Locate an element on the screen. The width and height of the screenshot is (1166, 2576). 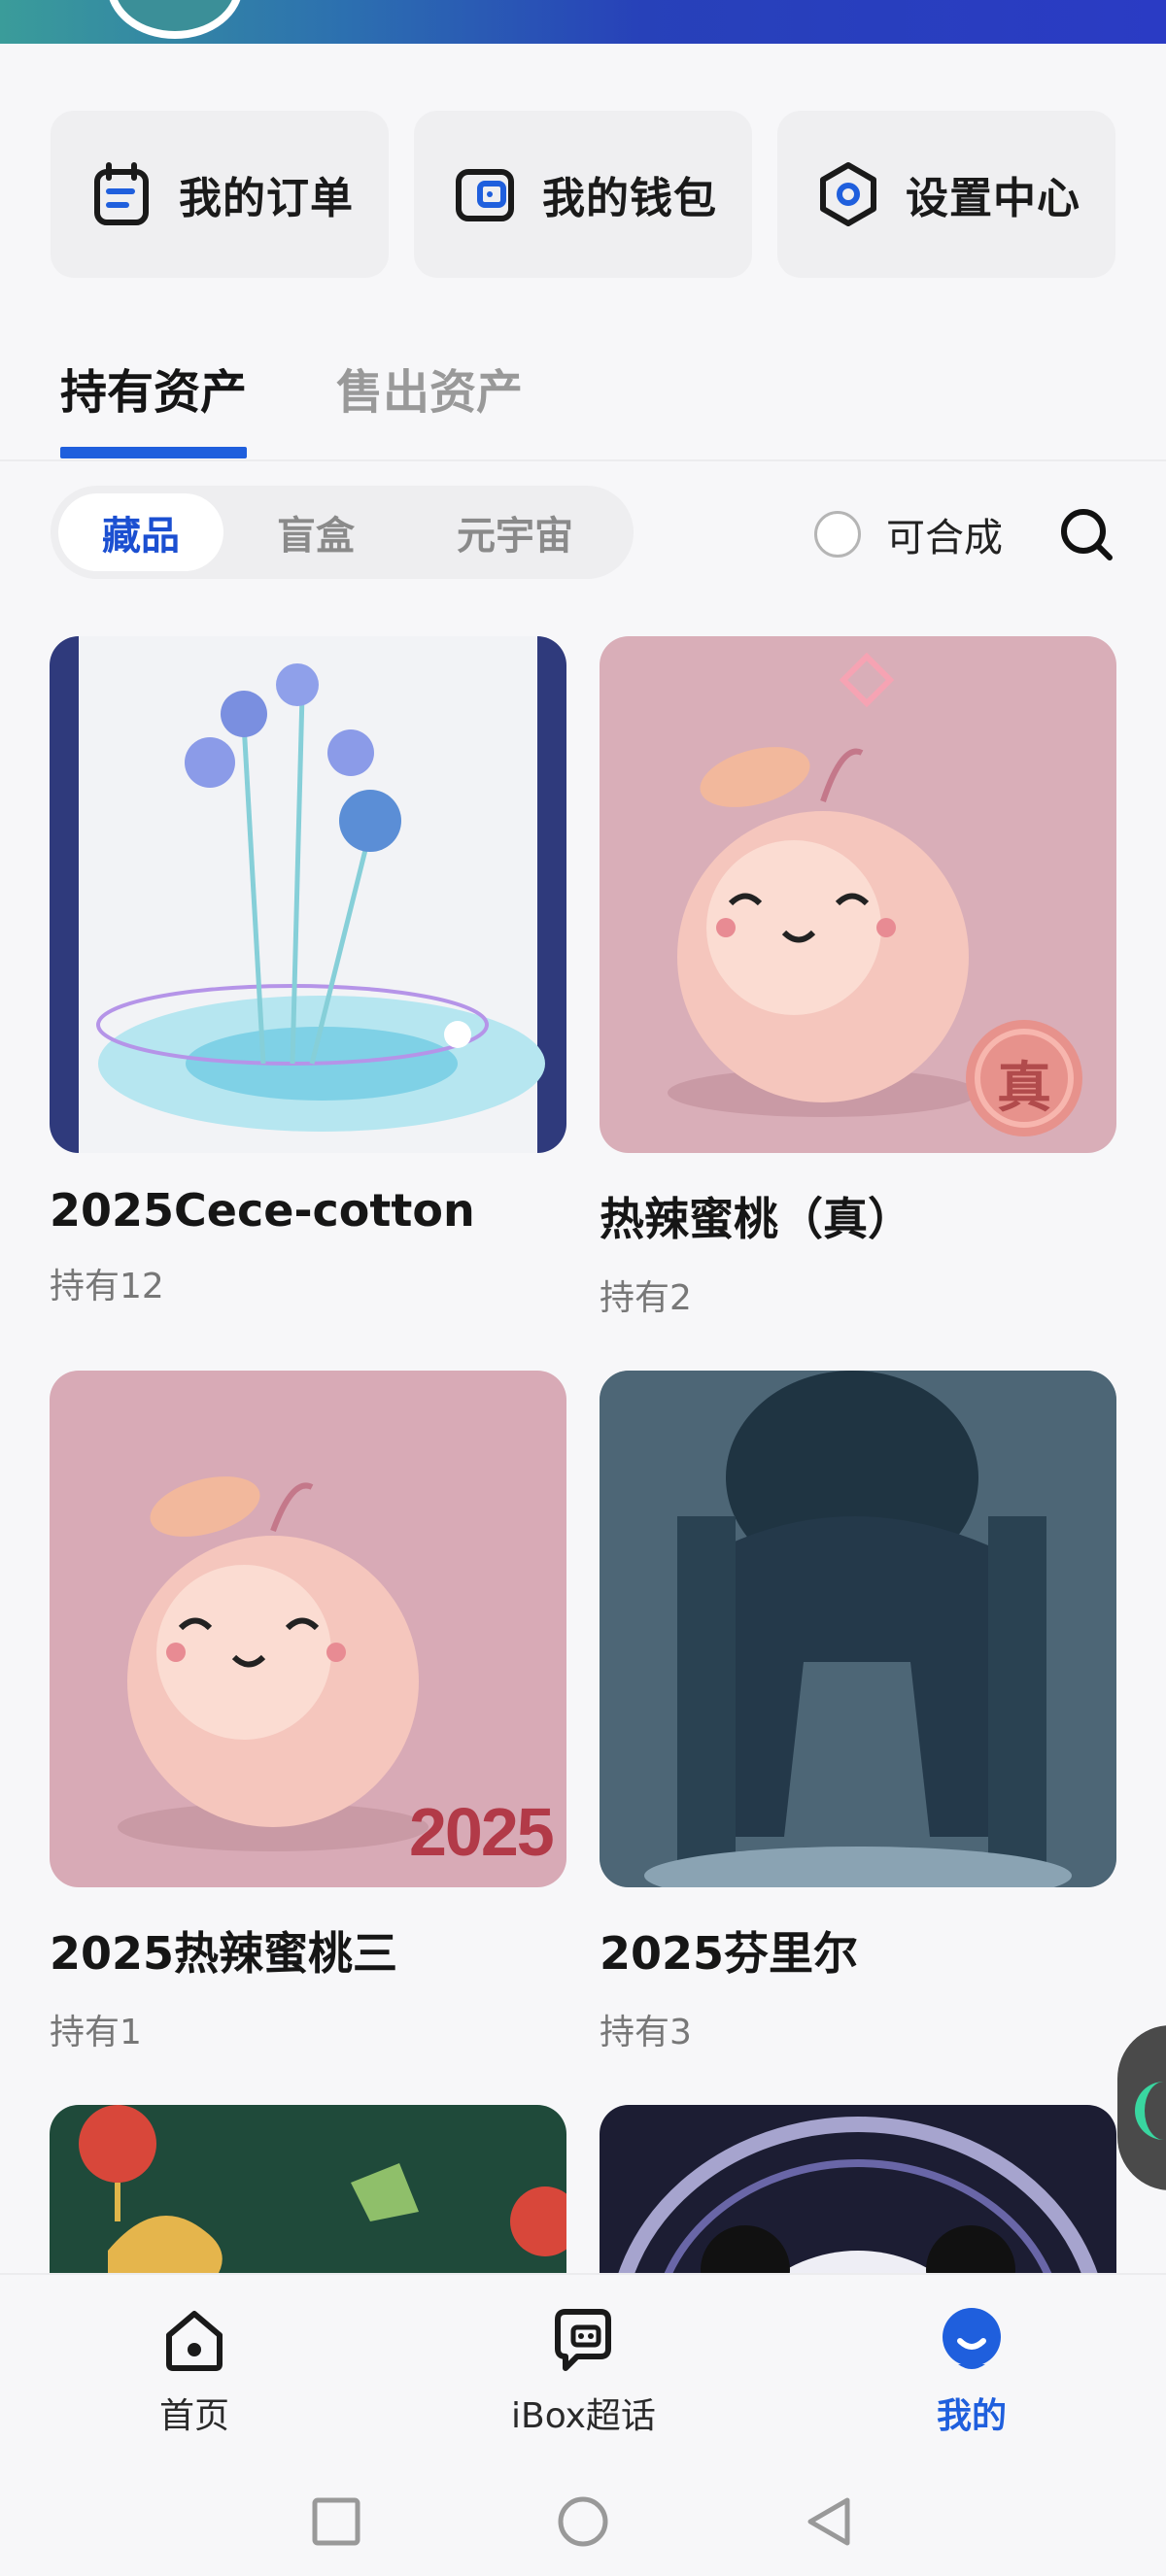
home-circle-icon is located at coordinates (583, 2521).